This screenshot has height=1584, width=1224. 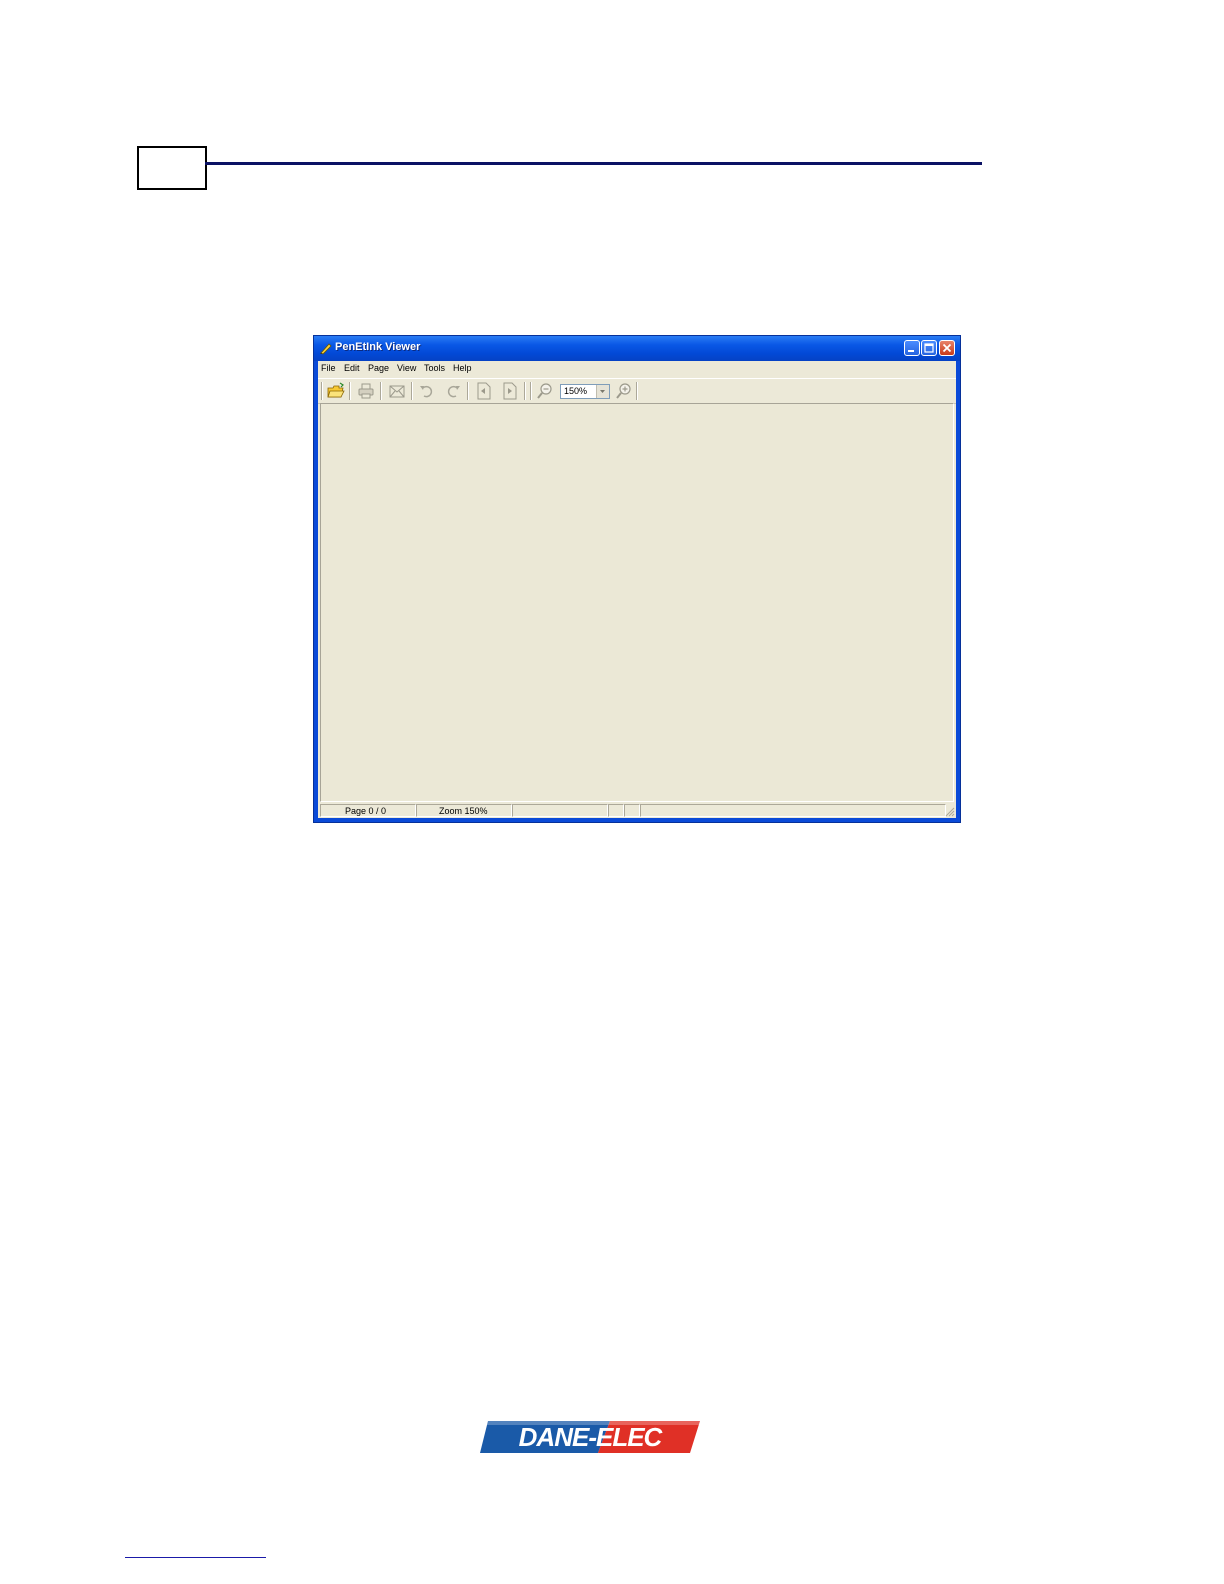 What do you see at coordinates (949, 811) in the screenshot?
I see `resize-grip-icon` at bounding box center [949, 811].